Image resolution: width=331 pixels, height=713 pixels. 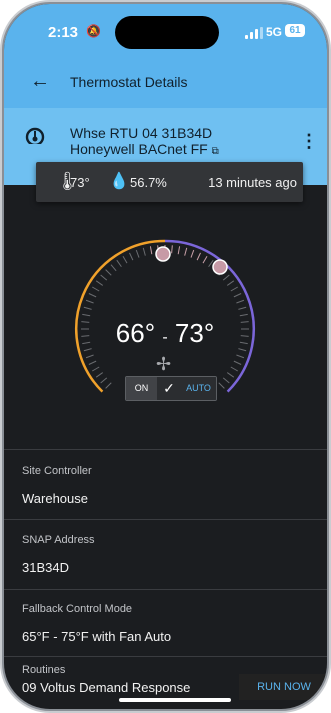 What do you see at coordinates (129, 82) in the screenshot?
I see `page-title: Thermostat Details` at bounding box center [129, 82].